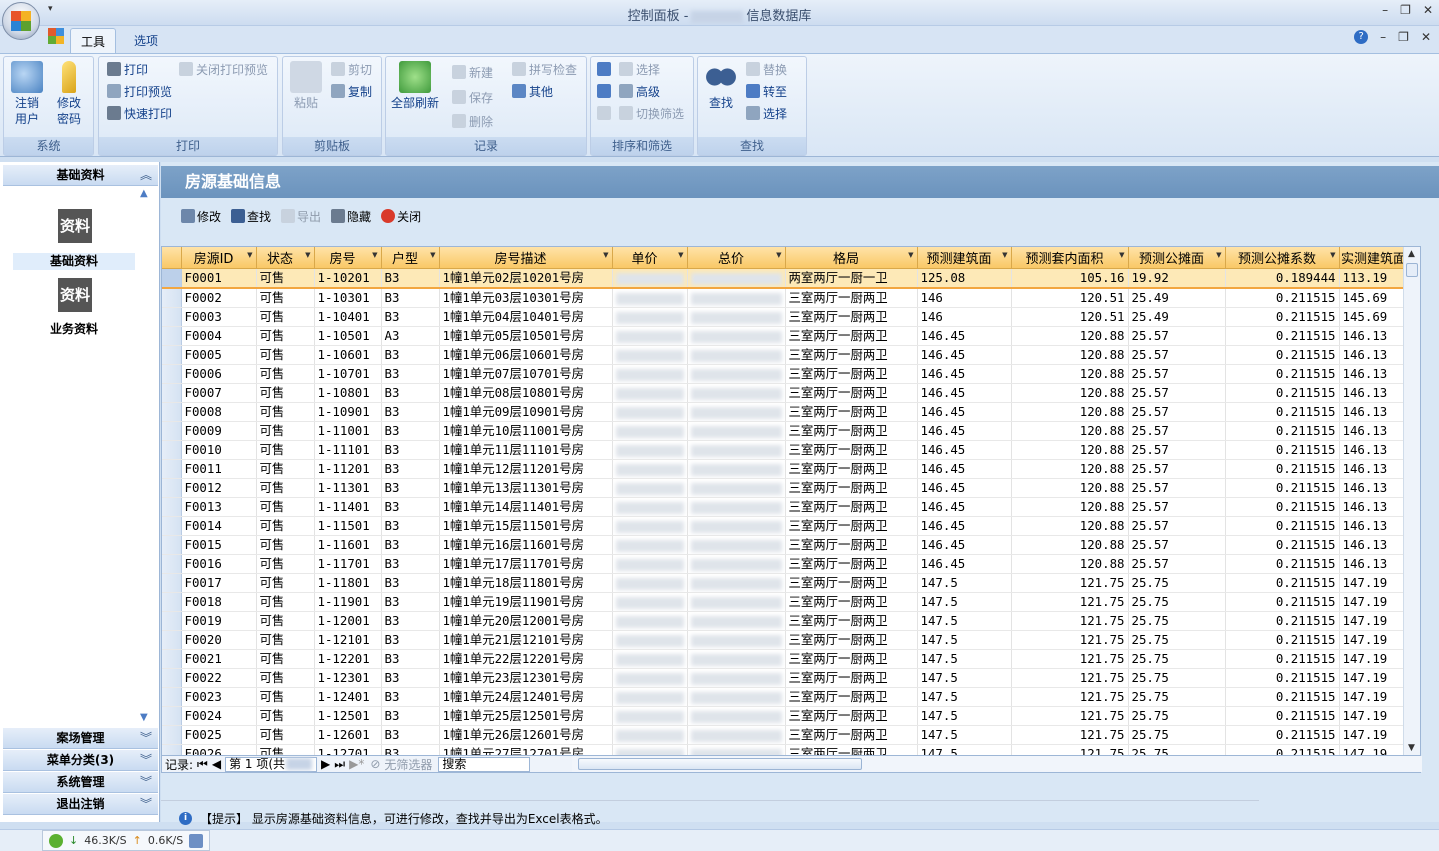 This screenshot has width=1439, height=851. What do you see at coordinates (526, 507) in the screenshot?
I see `table-cell: 1幢1单元14层11401号房` at bounding box center [526, 507].